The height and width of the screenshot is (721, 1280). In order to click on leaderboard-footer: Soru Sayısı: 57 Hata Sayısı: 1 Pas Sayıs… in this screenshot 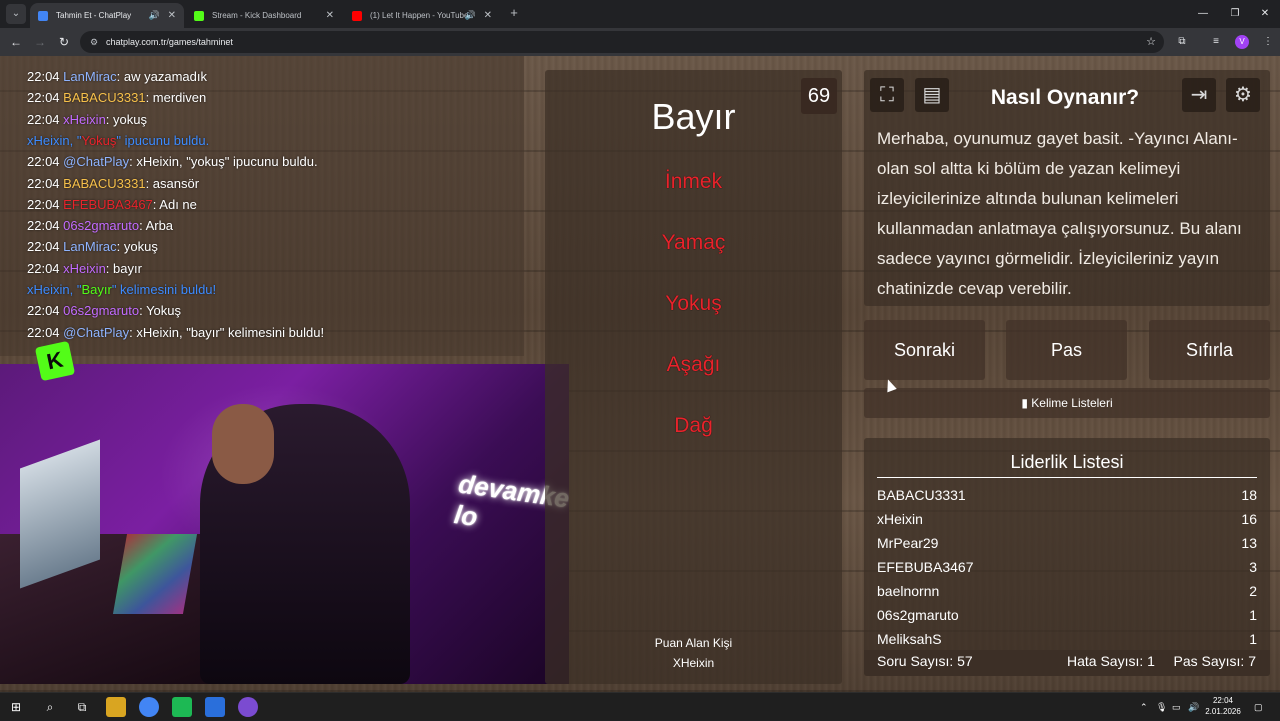, I will do `click(1067, 663)`.